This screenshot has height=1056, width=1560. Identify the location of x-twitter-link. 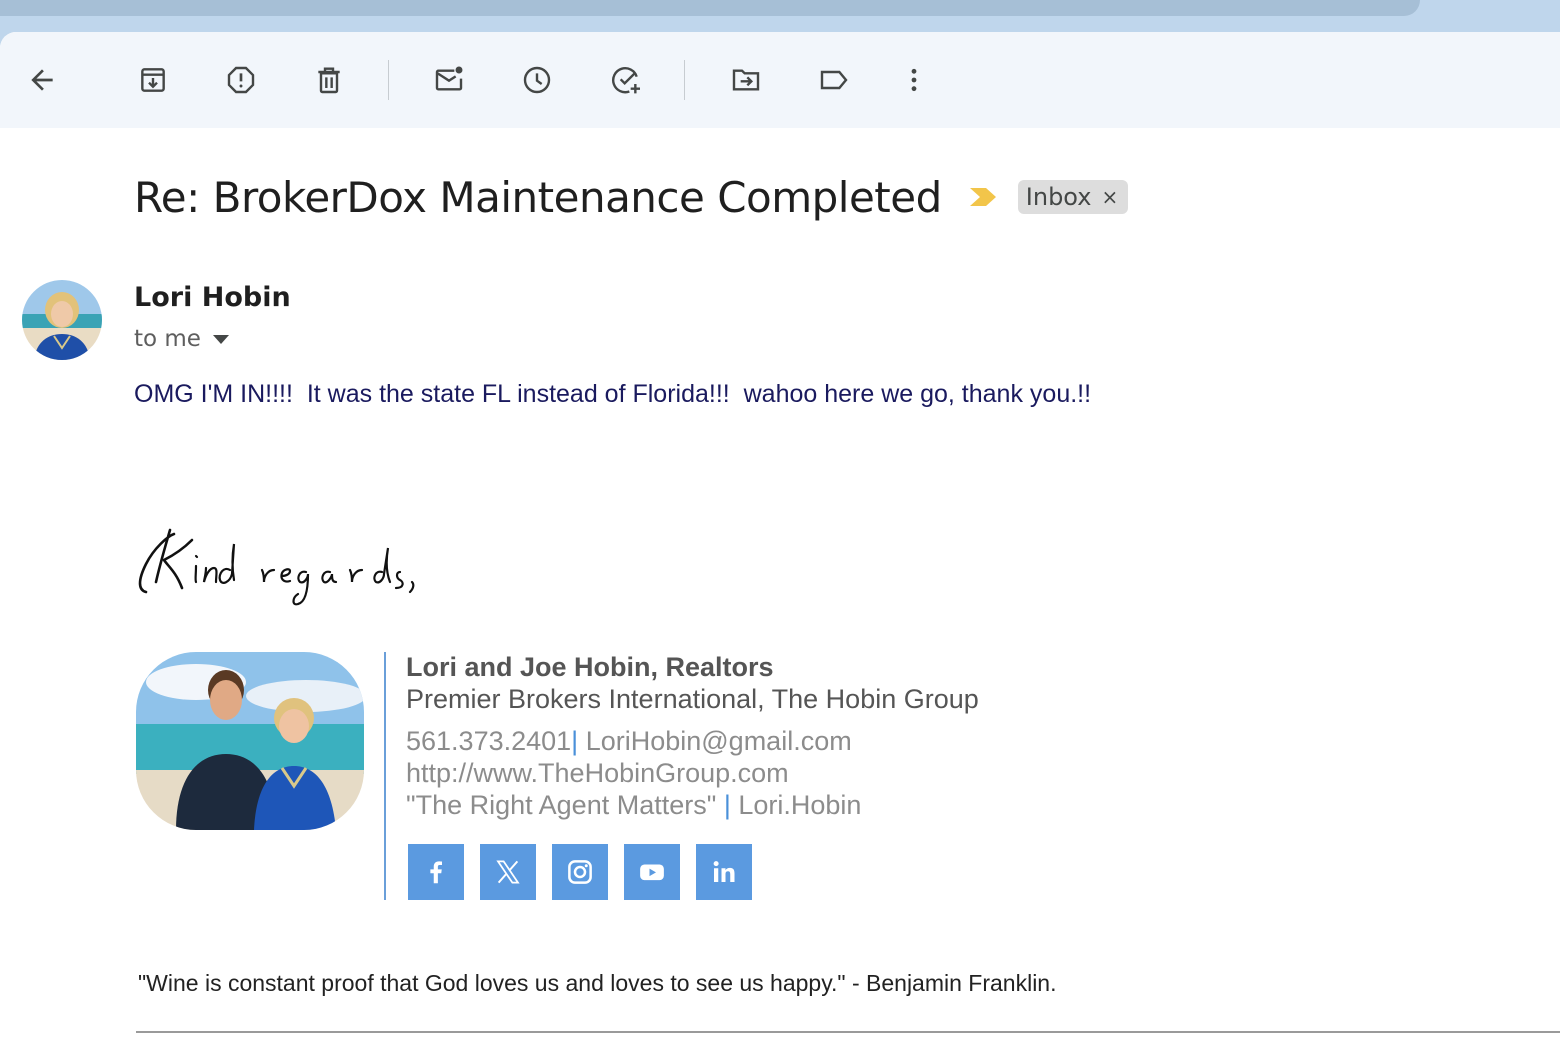
(508, 872).